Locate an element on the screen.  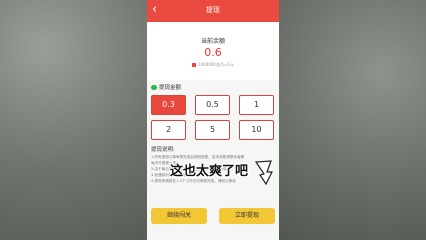
balance-card: 当前余额 0.6 1000000金币=1元 is located at coordinates (213, 51).